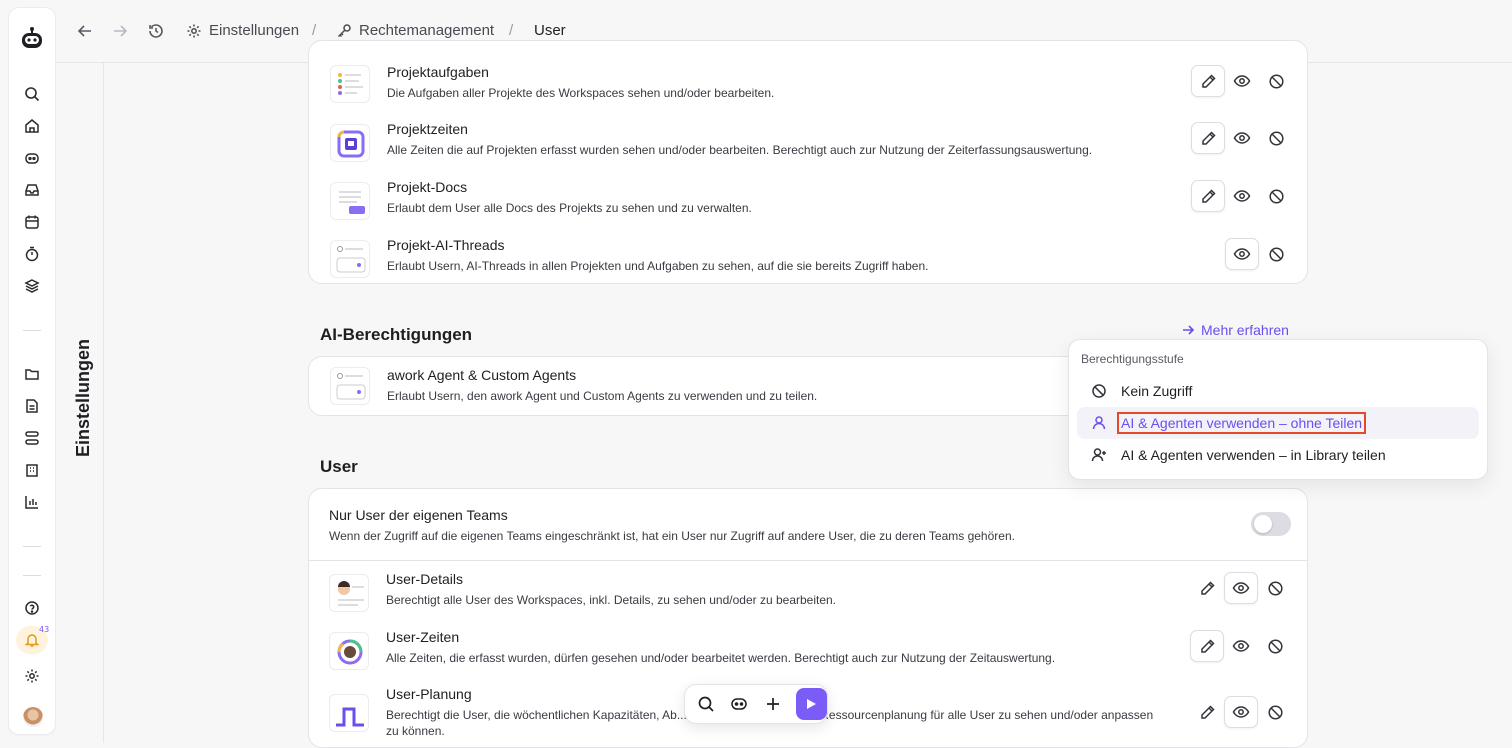  I want to click on breadcrumb-settings: Einstellungen, so click(242, 30).